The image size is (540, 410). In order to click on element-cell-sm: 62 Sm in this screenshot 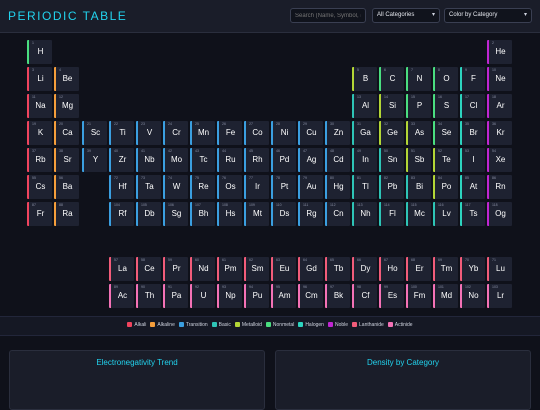, I will do `click(256, 269)`.